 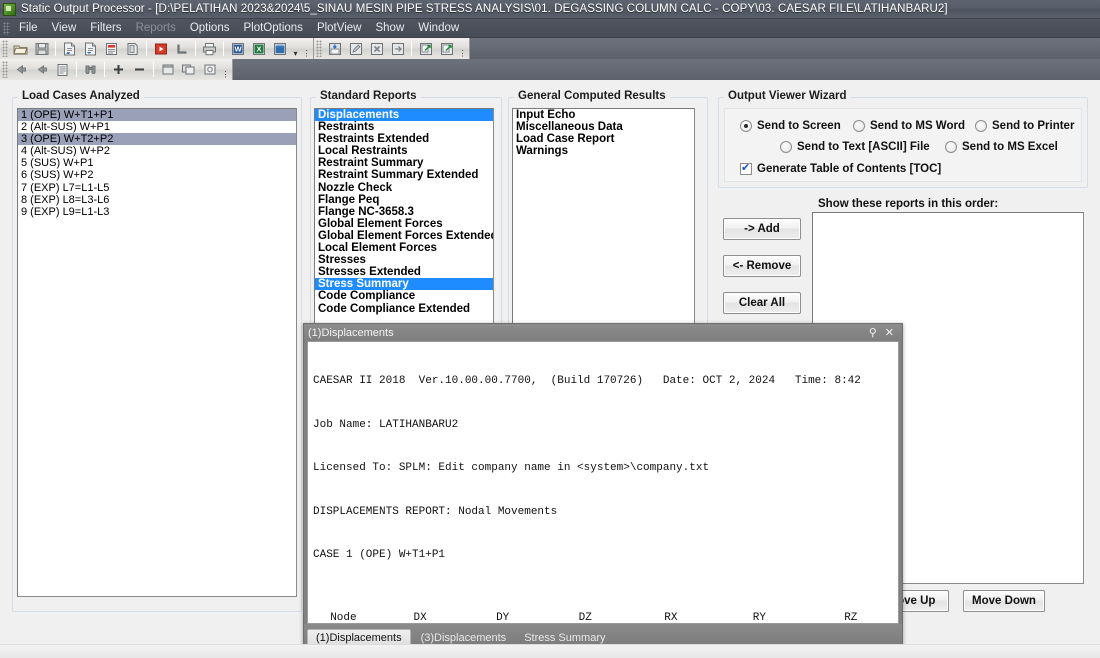 What do you see at coordinates (28, 28) in the screenshot?
I see `menu-item-file: File` at bounding box center [28, 28].